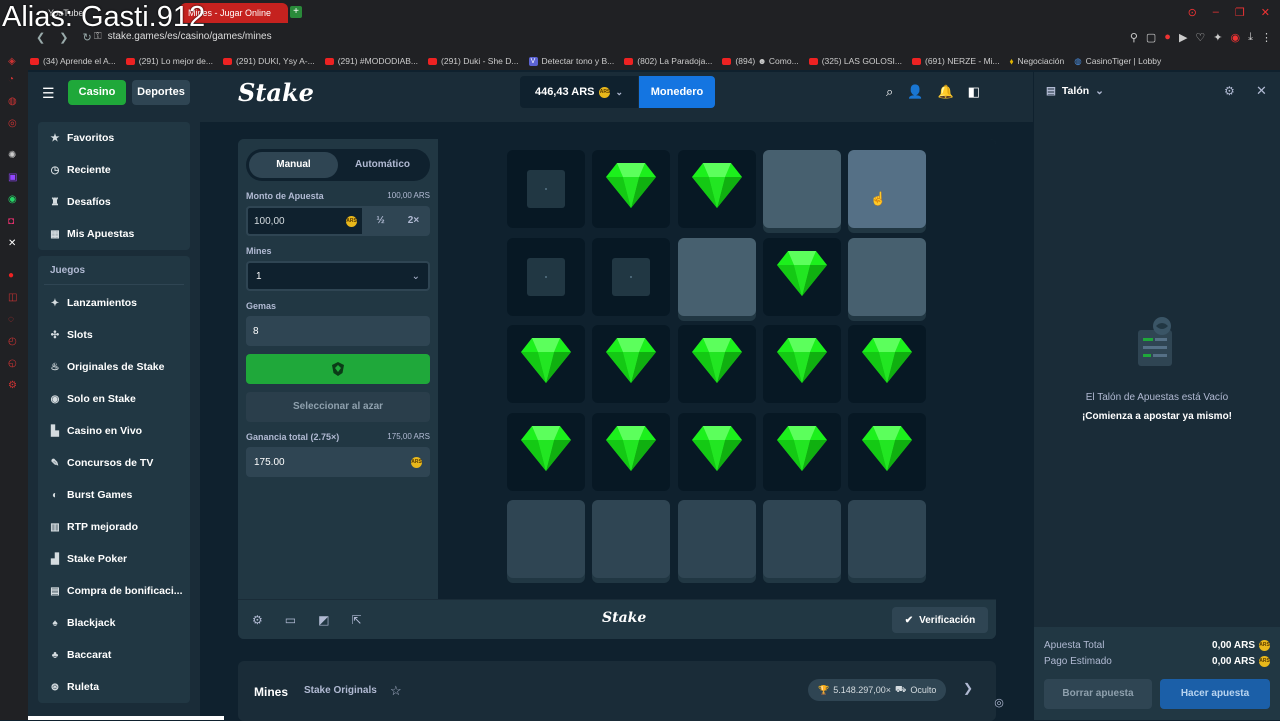  I want to click on sidebar-item-favoritos: ★ Favoritos, so click(114, 138).